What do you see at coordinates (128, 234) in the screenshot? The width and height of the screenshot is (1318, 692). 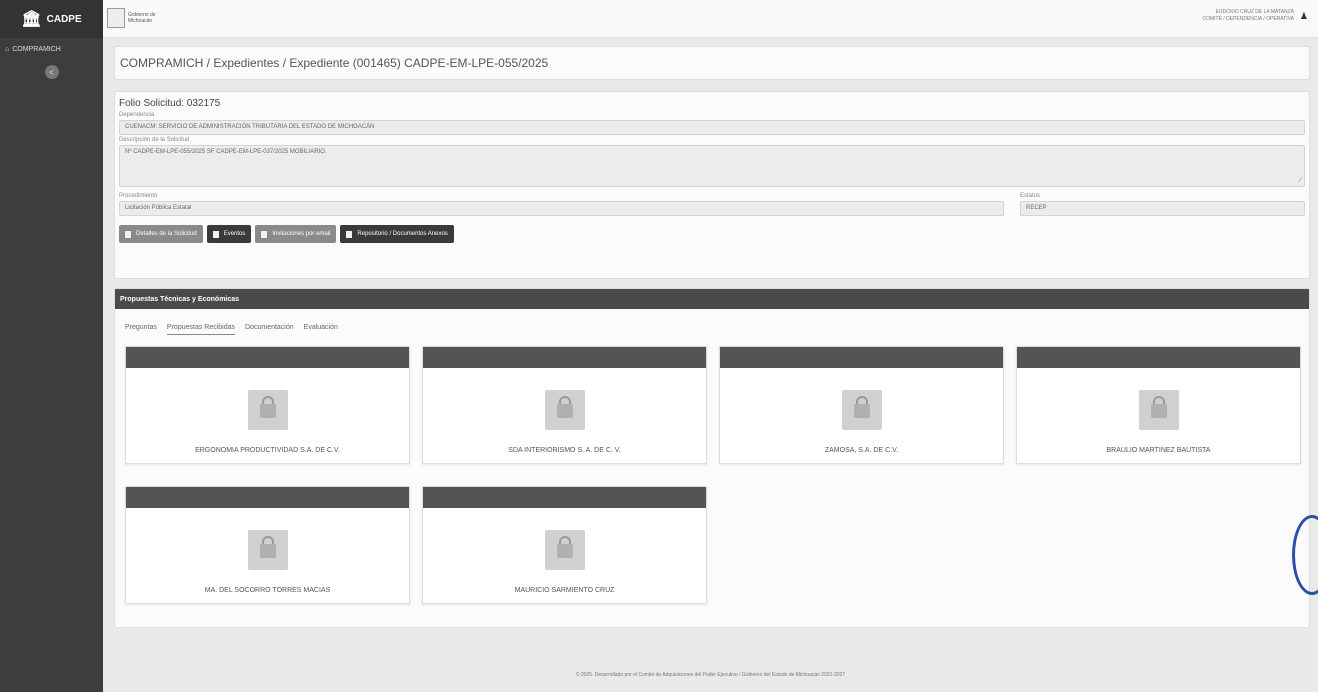 I see `document-icon` at bounding box center [128, 234].